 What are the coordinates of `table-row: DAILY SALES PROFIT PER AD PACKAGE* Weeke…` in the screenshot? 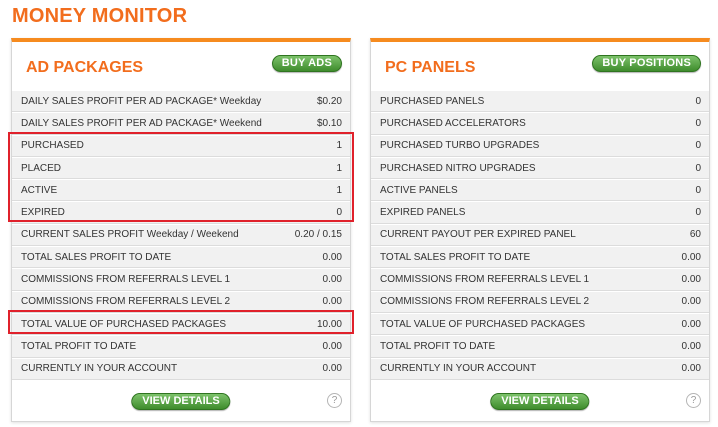 It's located at (181, 123).